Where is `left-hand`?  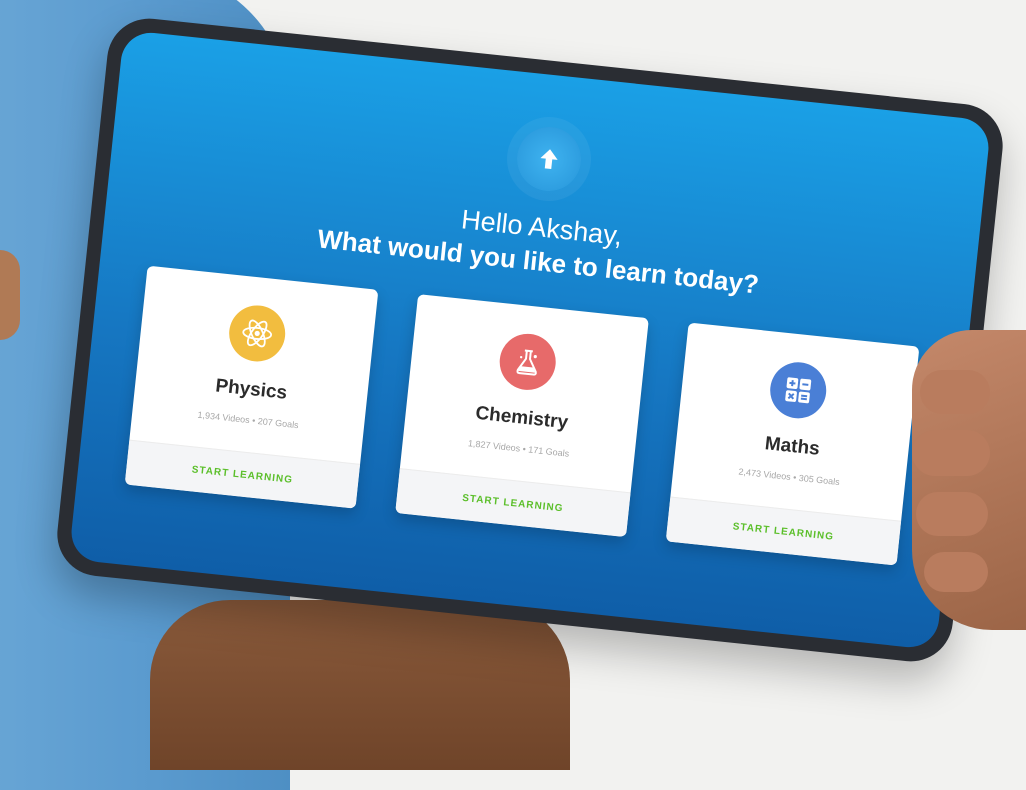 left-hand is located at coordinates (10, 295).